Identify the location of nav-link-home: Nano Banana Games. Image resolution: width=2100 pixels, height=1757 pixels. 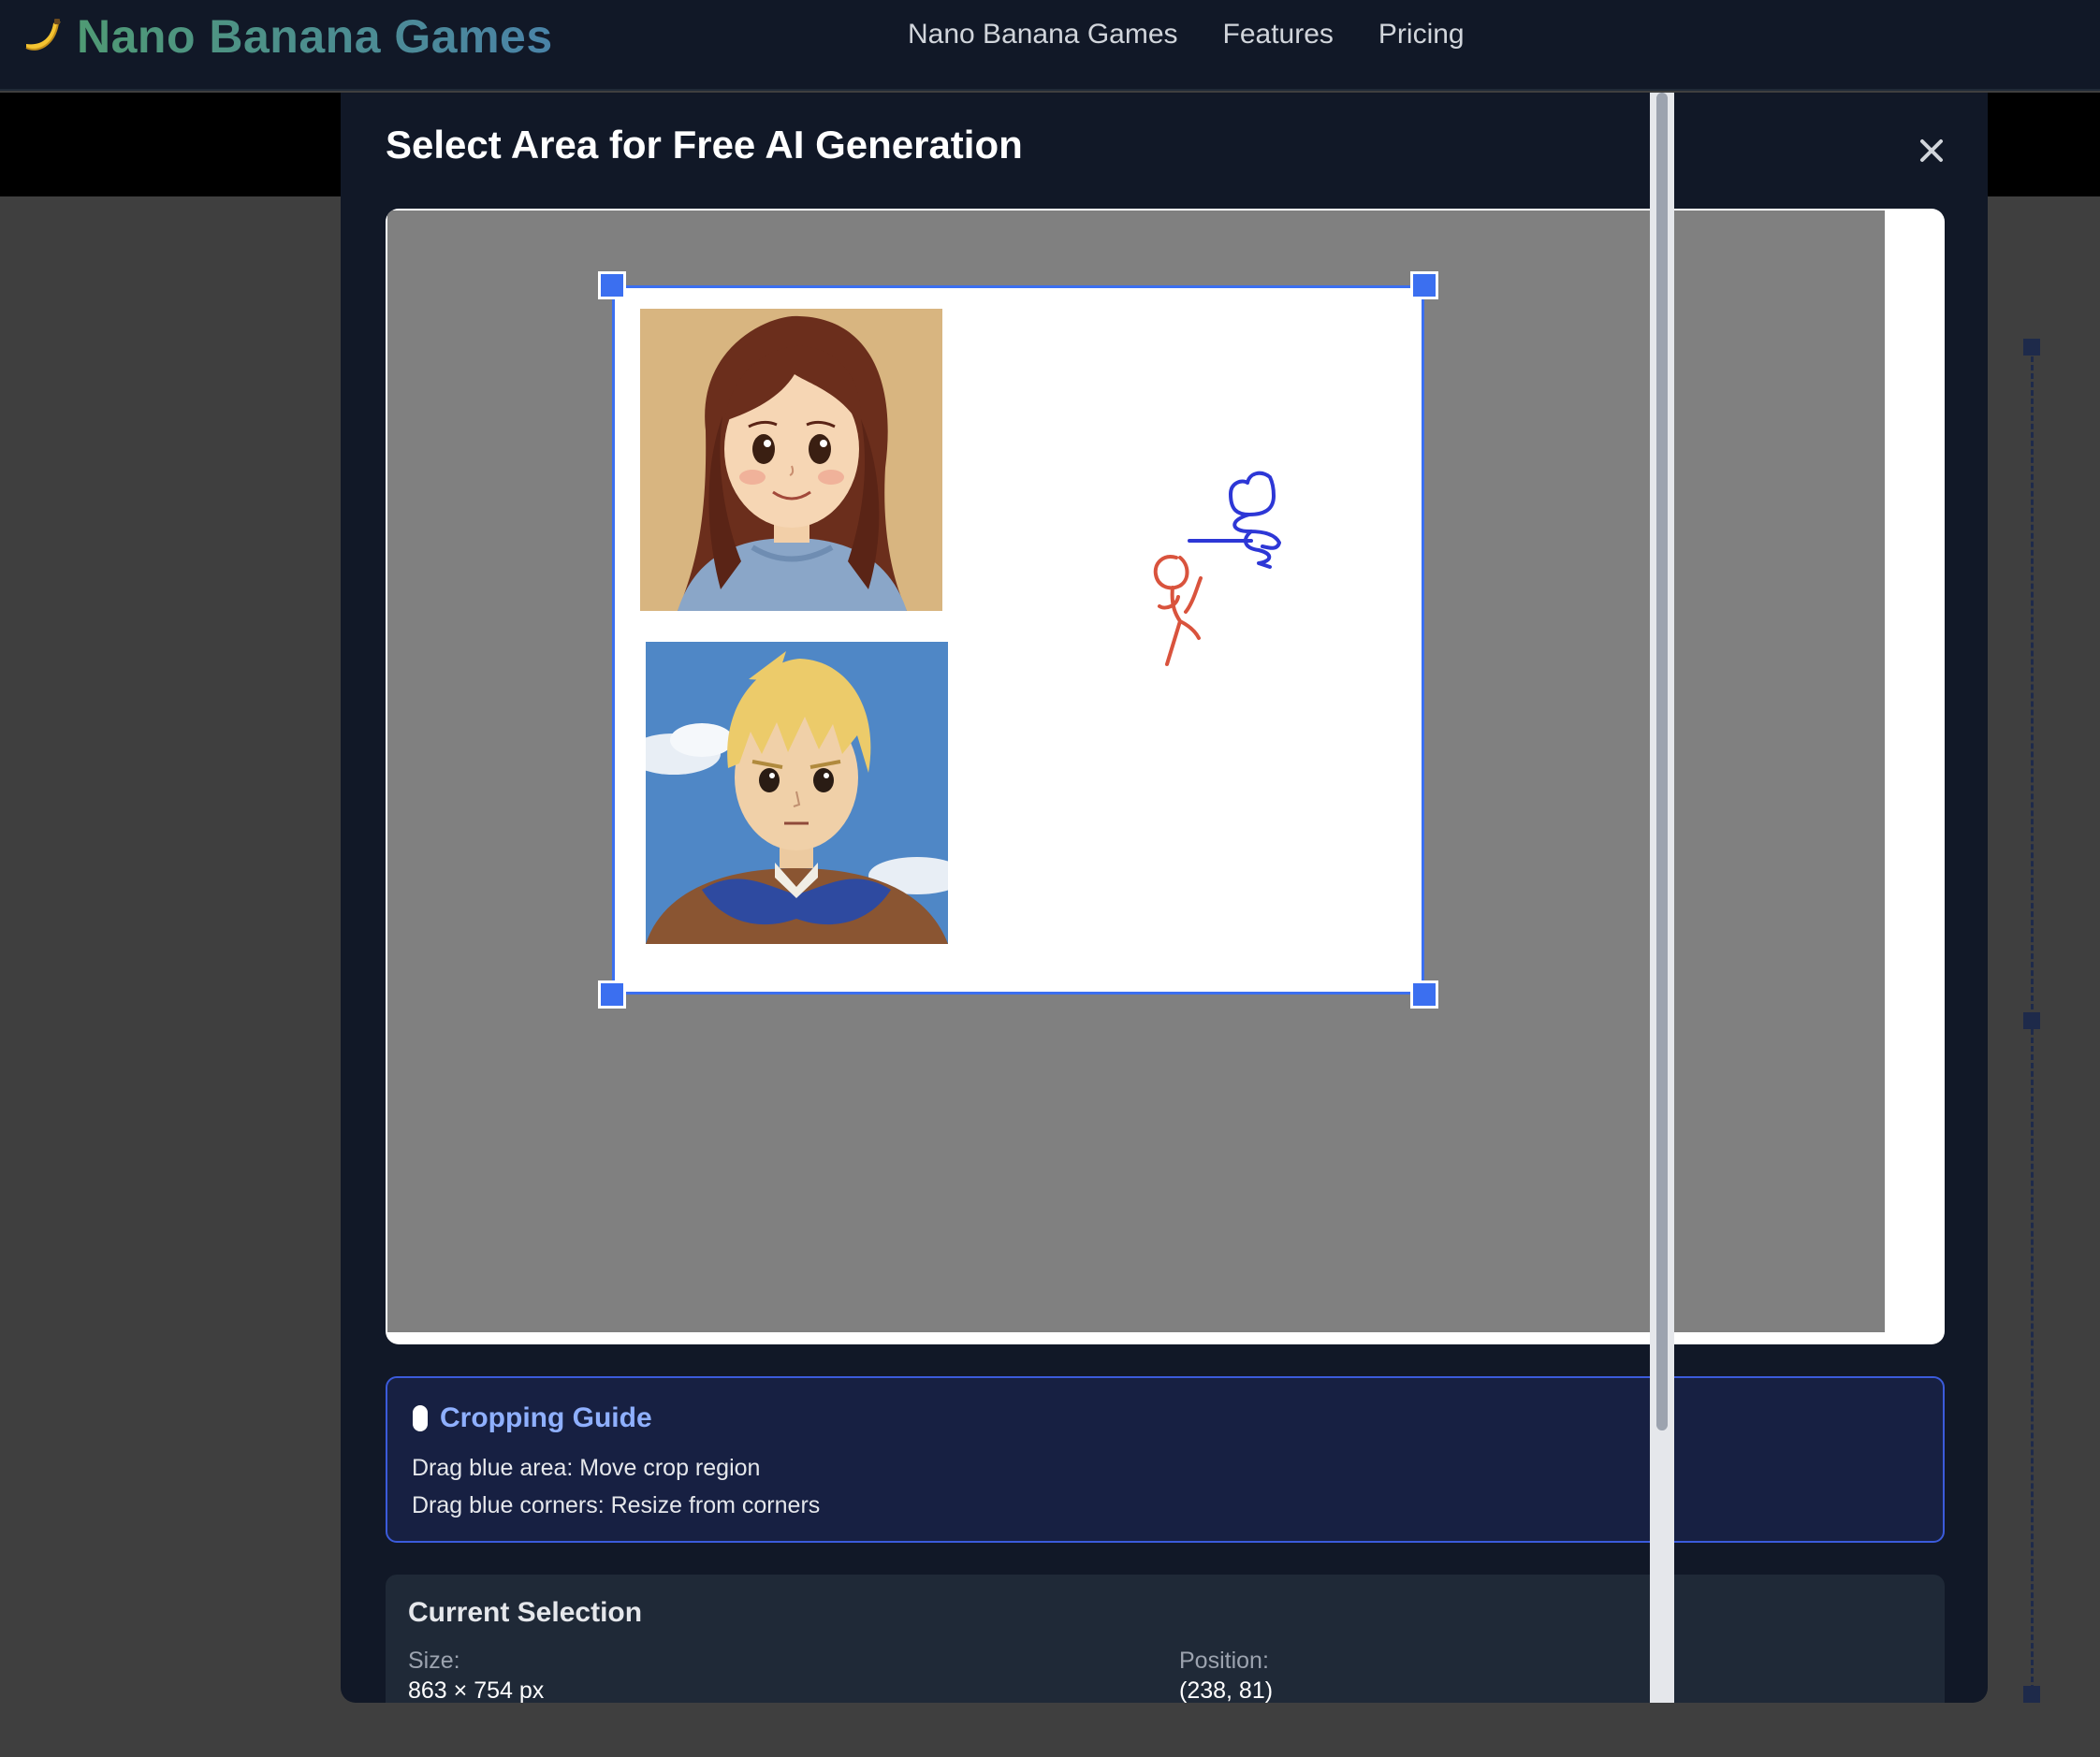
(1043, 35).